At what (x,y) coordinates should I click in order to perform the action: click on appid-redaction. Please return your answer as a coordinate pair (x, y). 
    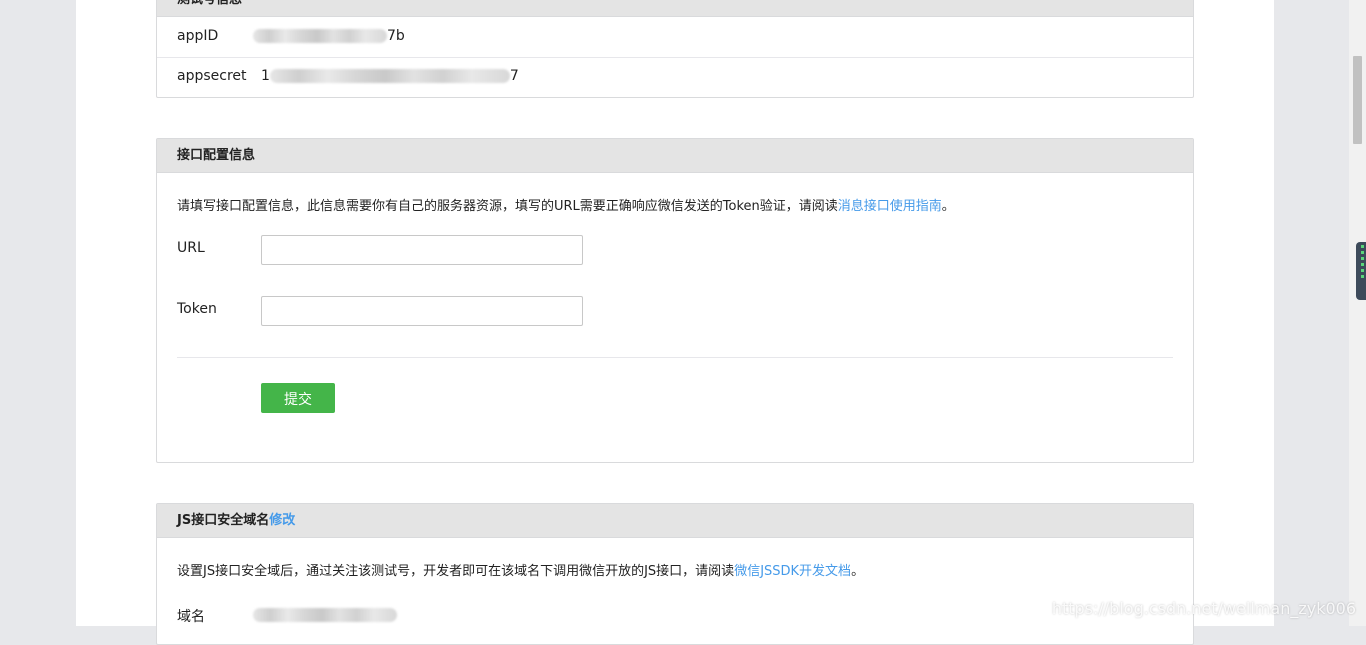
    Looking at the image, I should click on (320, 36).